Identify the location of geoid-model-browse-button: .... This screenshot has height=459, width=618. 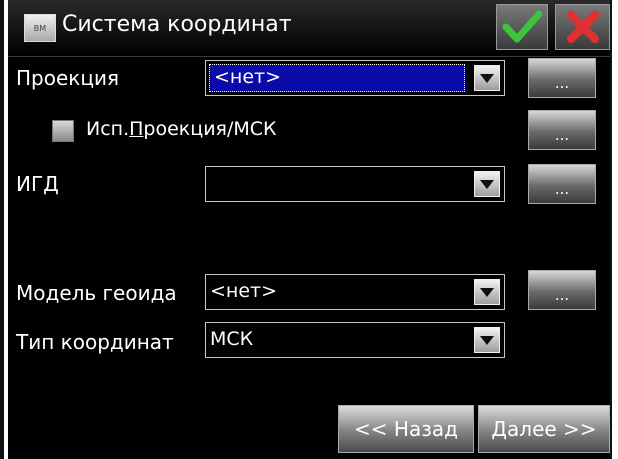
(562, 290).